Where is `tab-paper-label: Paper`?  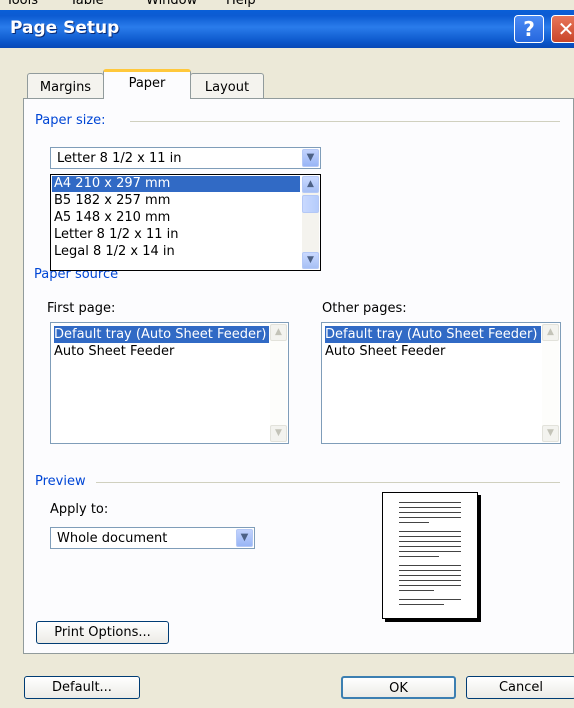 tab-paper-label: Paper is located at coordinates (147, 83).